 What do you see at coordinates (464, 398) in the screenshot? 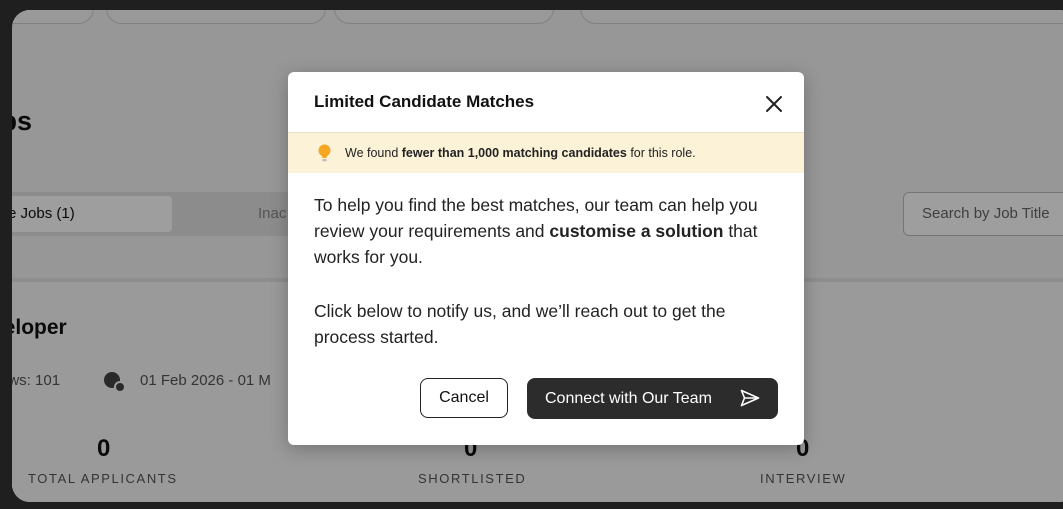
I see `cancel-button: Cancel` at bounding box center [464, 398].